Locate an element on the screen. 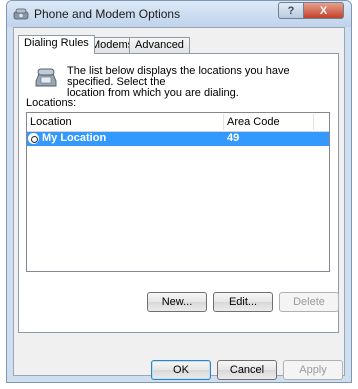 The width and height of the screenshot is (358, 389). help-button: ? is located at coordinates (291, 10).